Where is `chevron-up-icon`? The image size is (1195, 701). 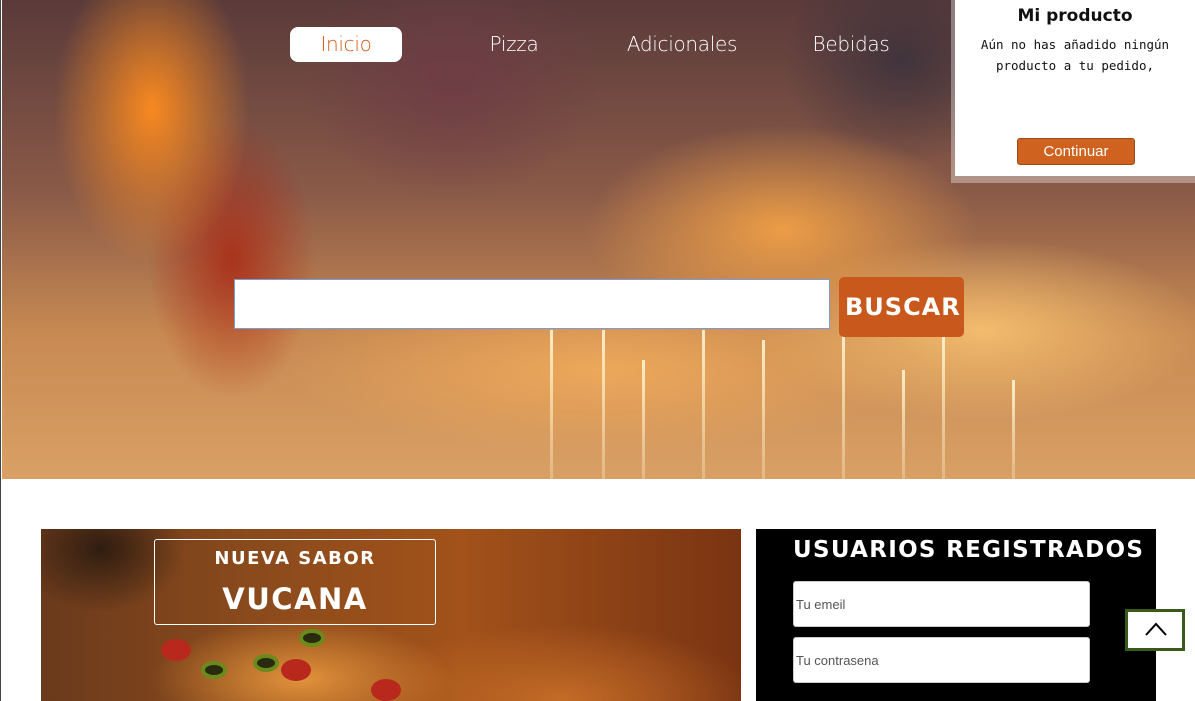 chevron-up-icon is located at coordinates (1156, 629).